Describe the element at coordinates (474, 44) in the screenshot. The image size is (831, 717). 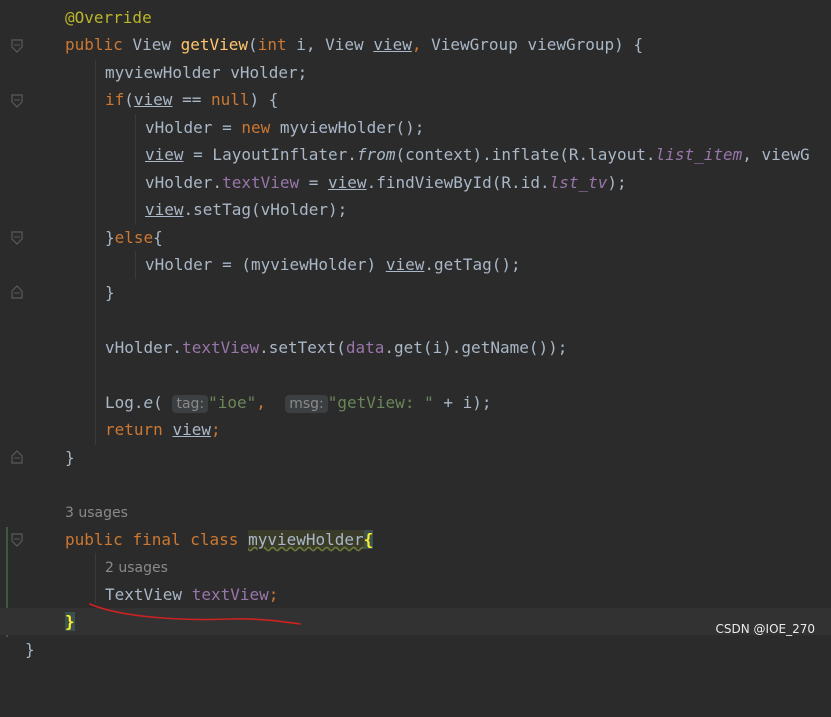
I see `type-viewgroup: ViewGroup` at that location.